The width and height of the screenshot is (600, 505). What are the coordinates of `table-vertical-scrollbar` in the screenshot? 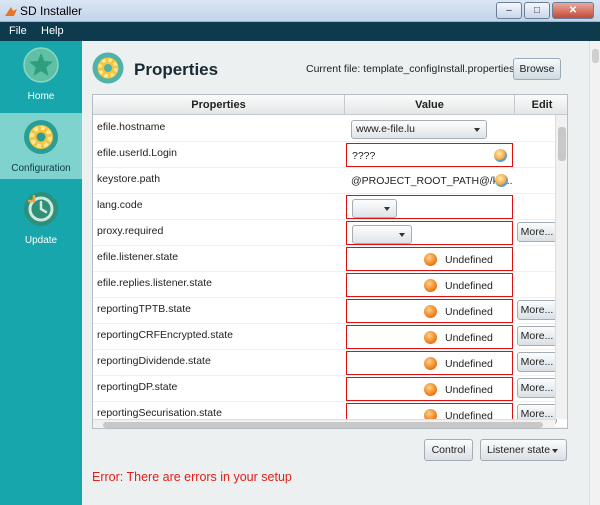 It's located at (561, 267).